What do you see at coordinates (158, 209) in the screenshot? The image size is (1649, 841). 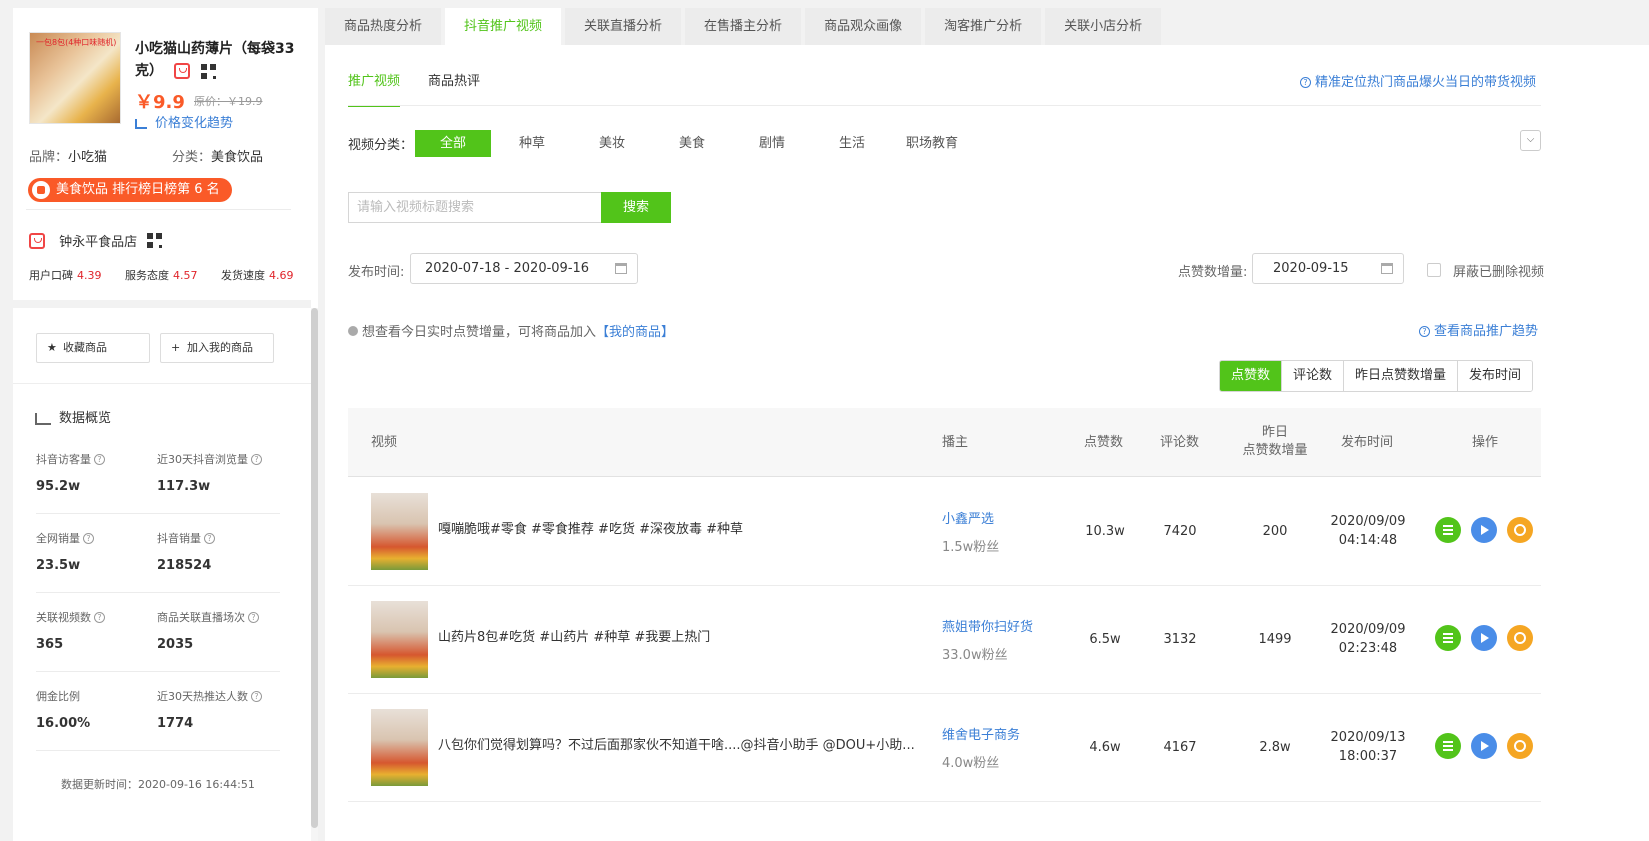 I see `divider` at bounding box center [158, 209].